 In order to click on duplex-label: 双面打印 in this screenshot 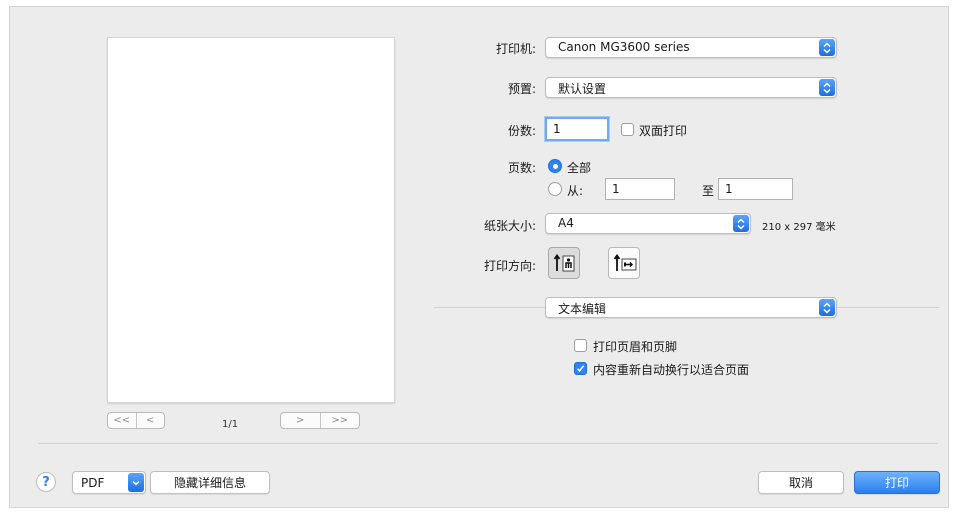, I will do `click(663, 131)`.